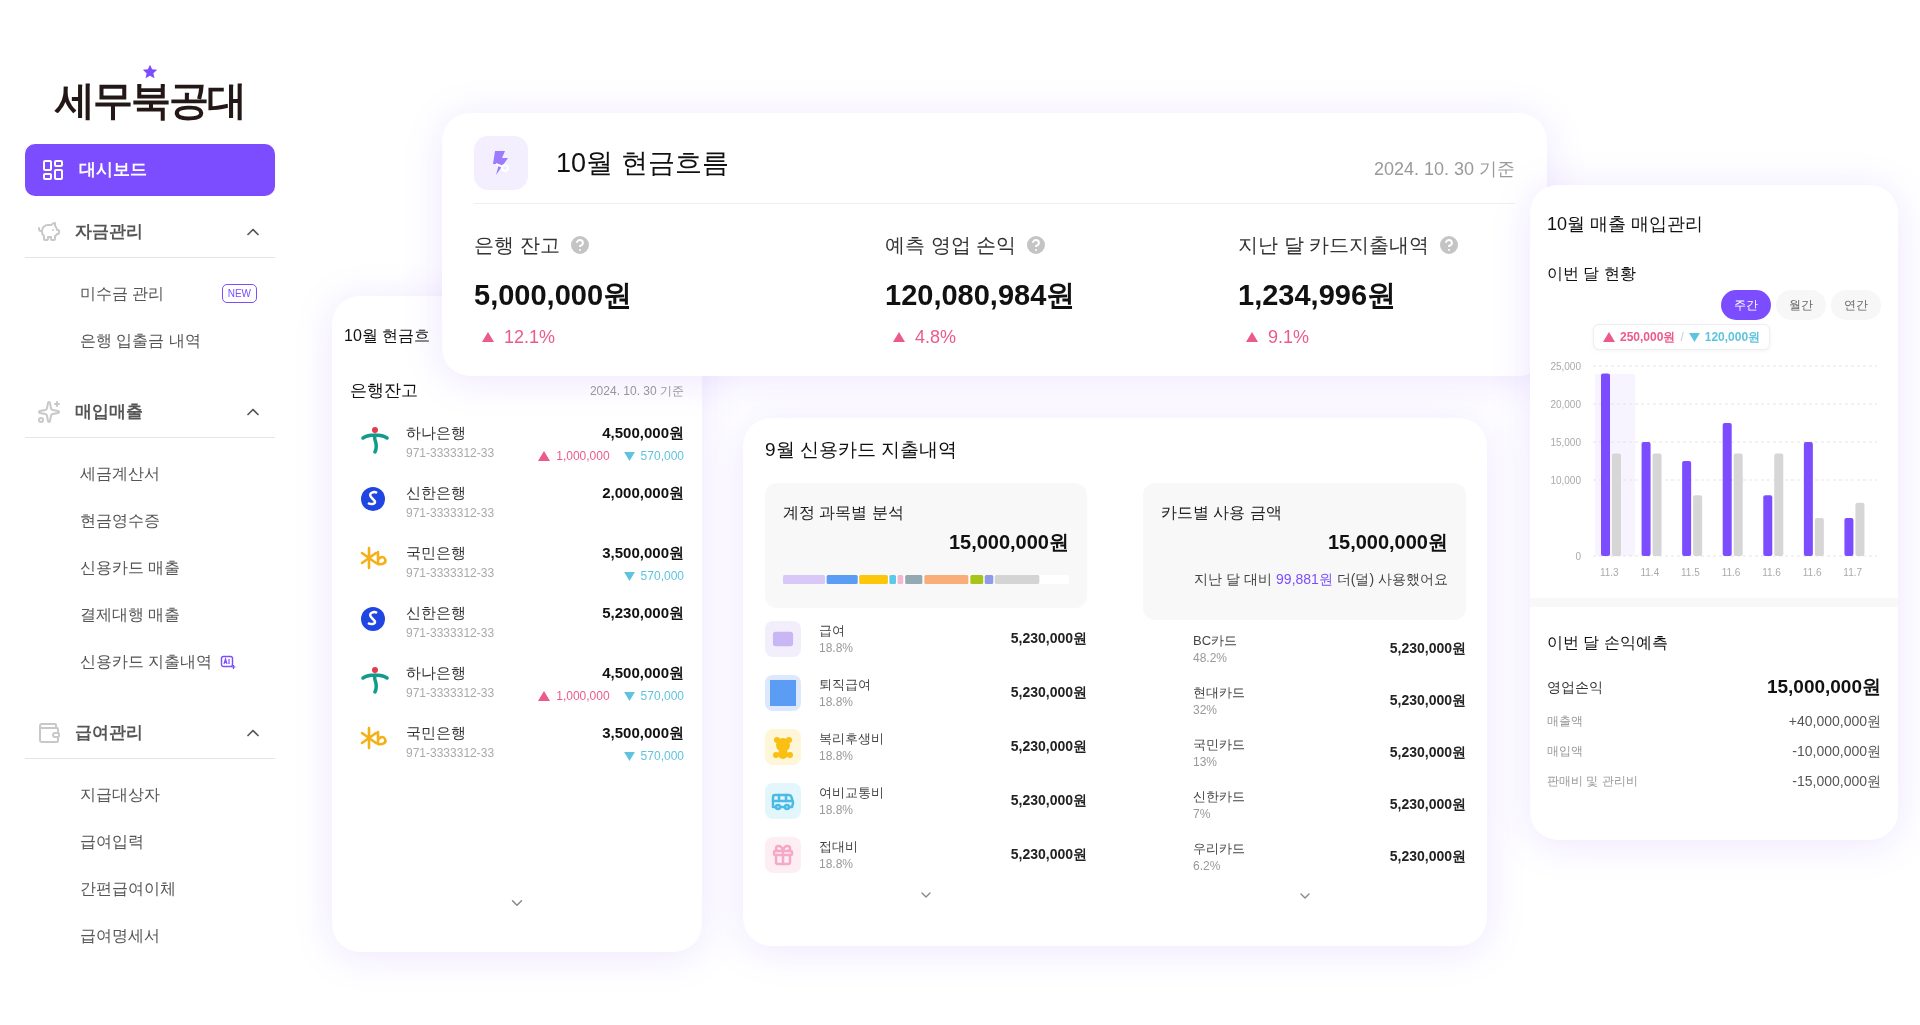 This screenshot has height=1025, width=1920. I want to click on wallet-icon, so click(49, 732).